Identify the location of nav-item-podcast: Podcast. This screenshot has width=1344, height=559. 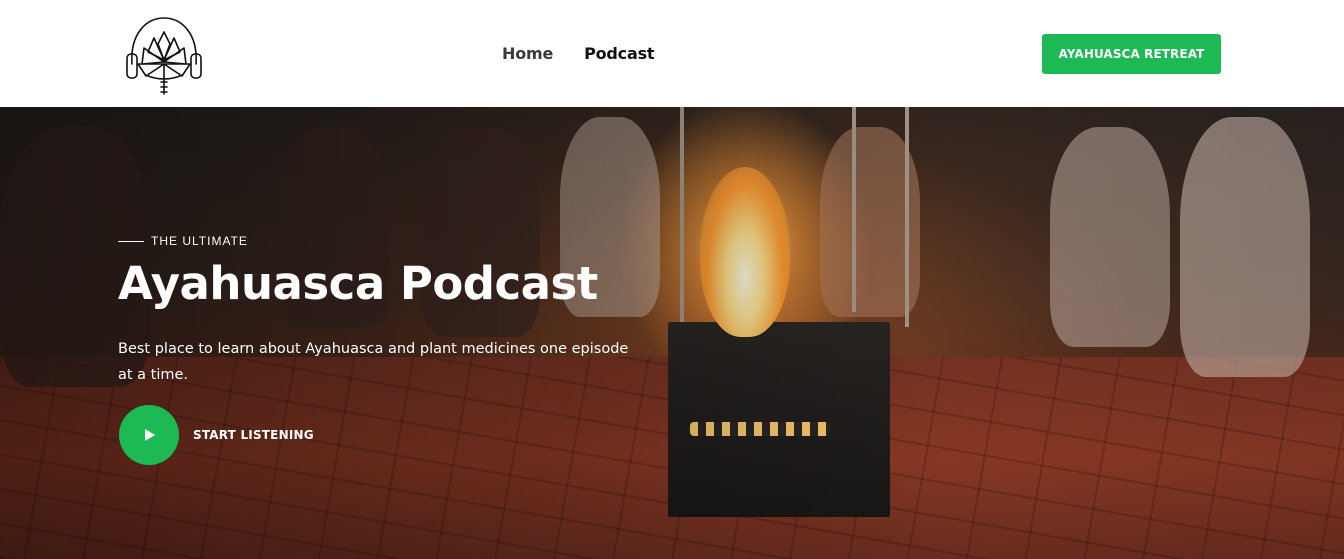
(619, 53).